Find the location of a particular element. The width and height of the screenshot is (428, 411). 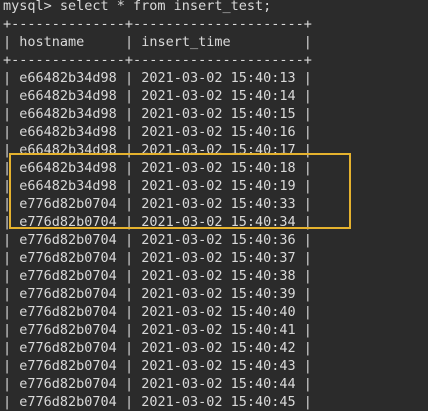

cell-insert-time: 2021-03-02 15:40:42 is located at coordinates (218, 348).